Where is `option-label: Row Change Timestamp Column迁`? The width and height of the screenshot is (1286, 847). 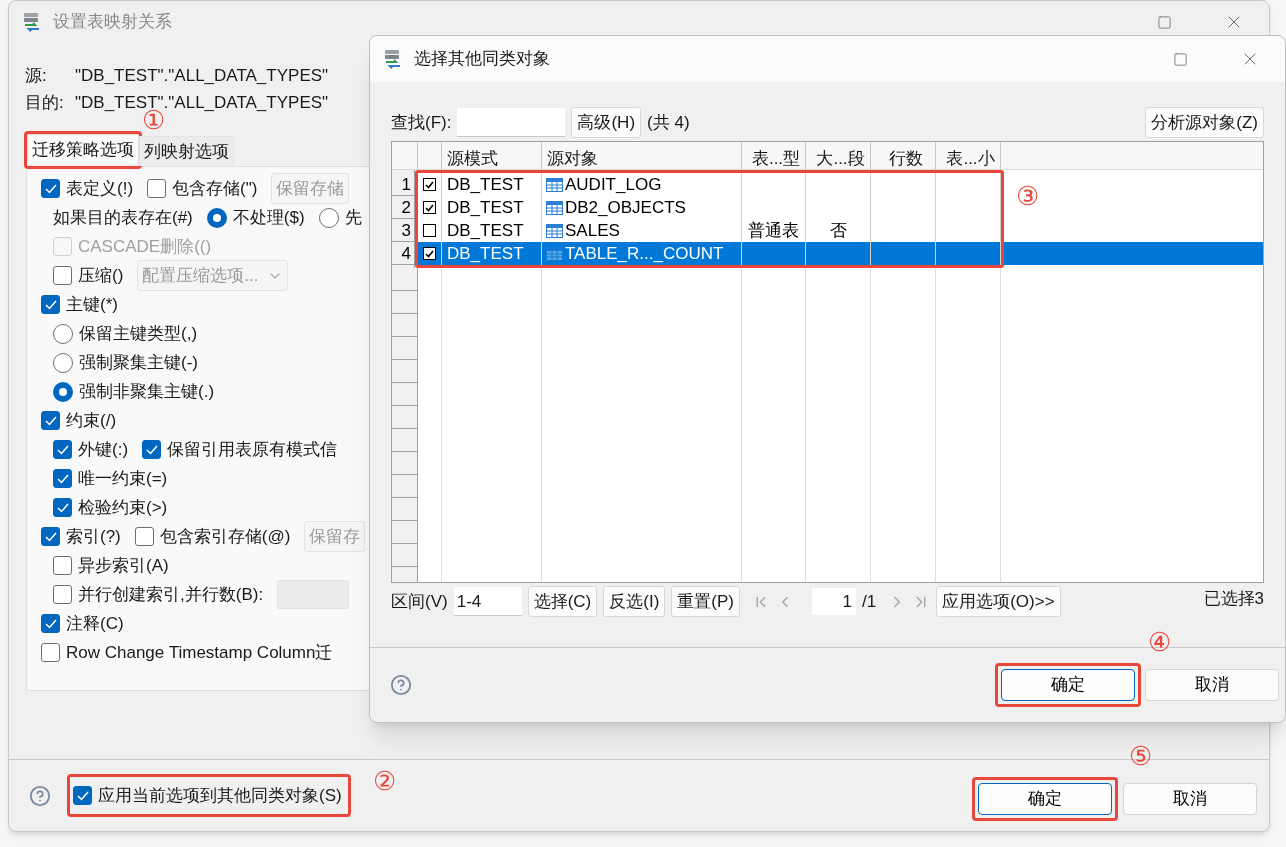 option-label: Row Change Timestamp Column迁 is located at coordinates (199, 652).